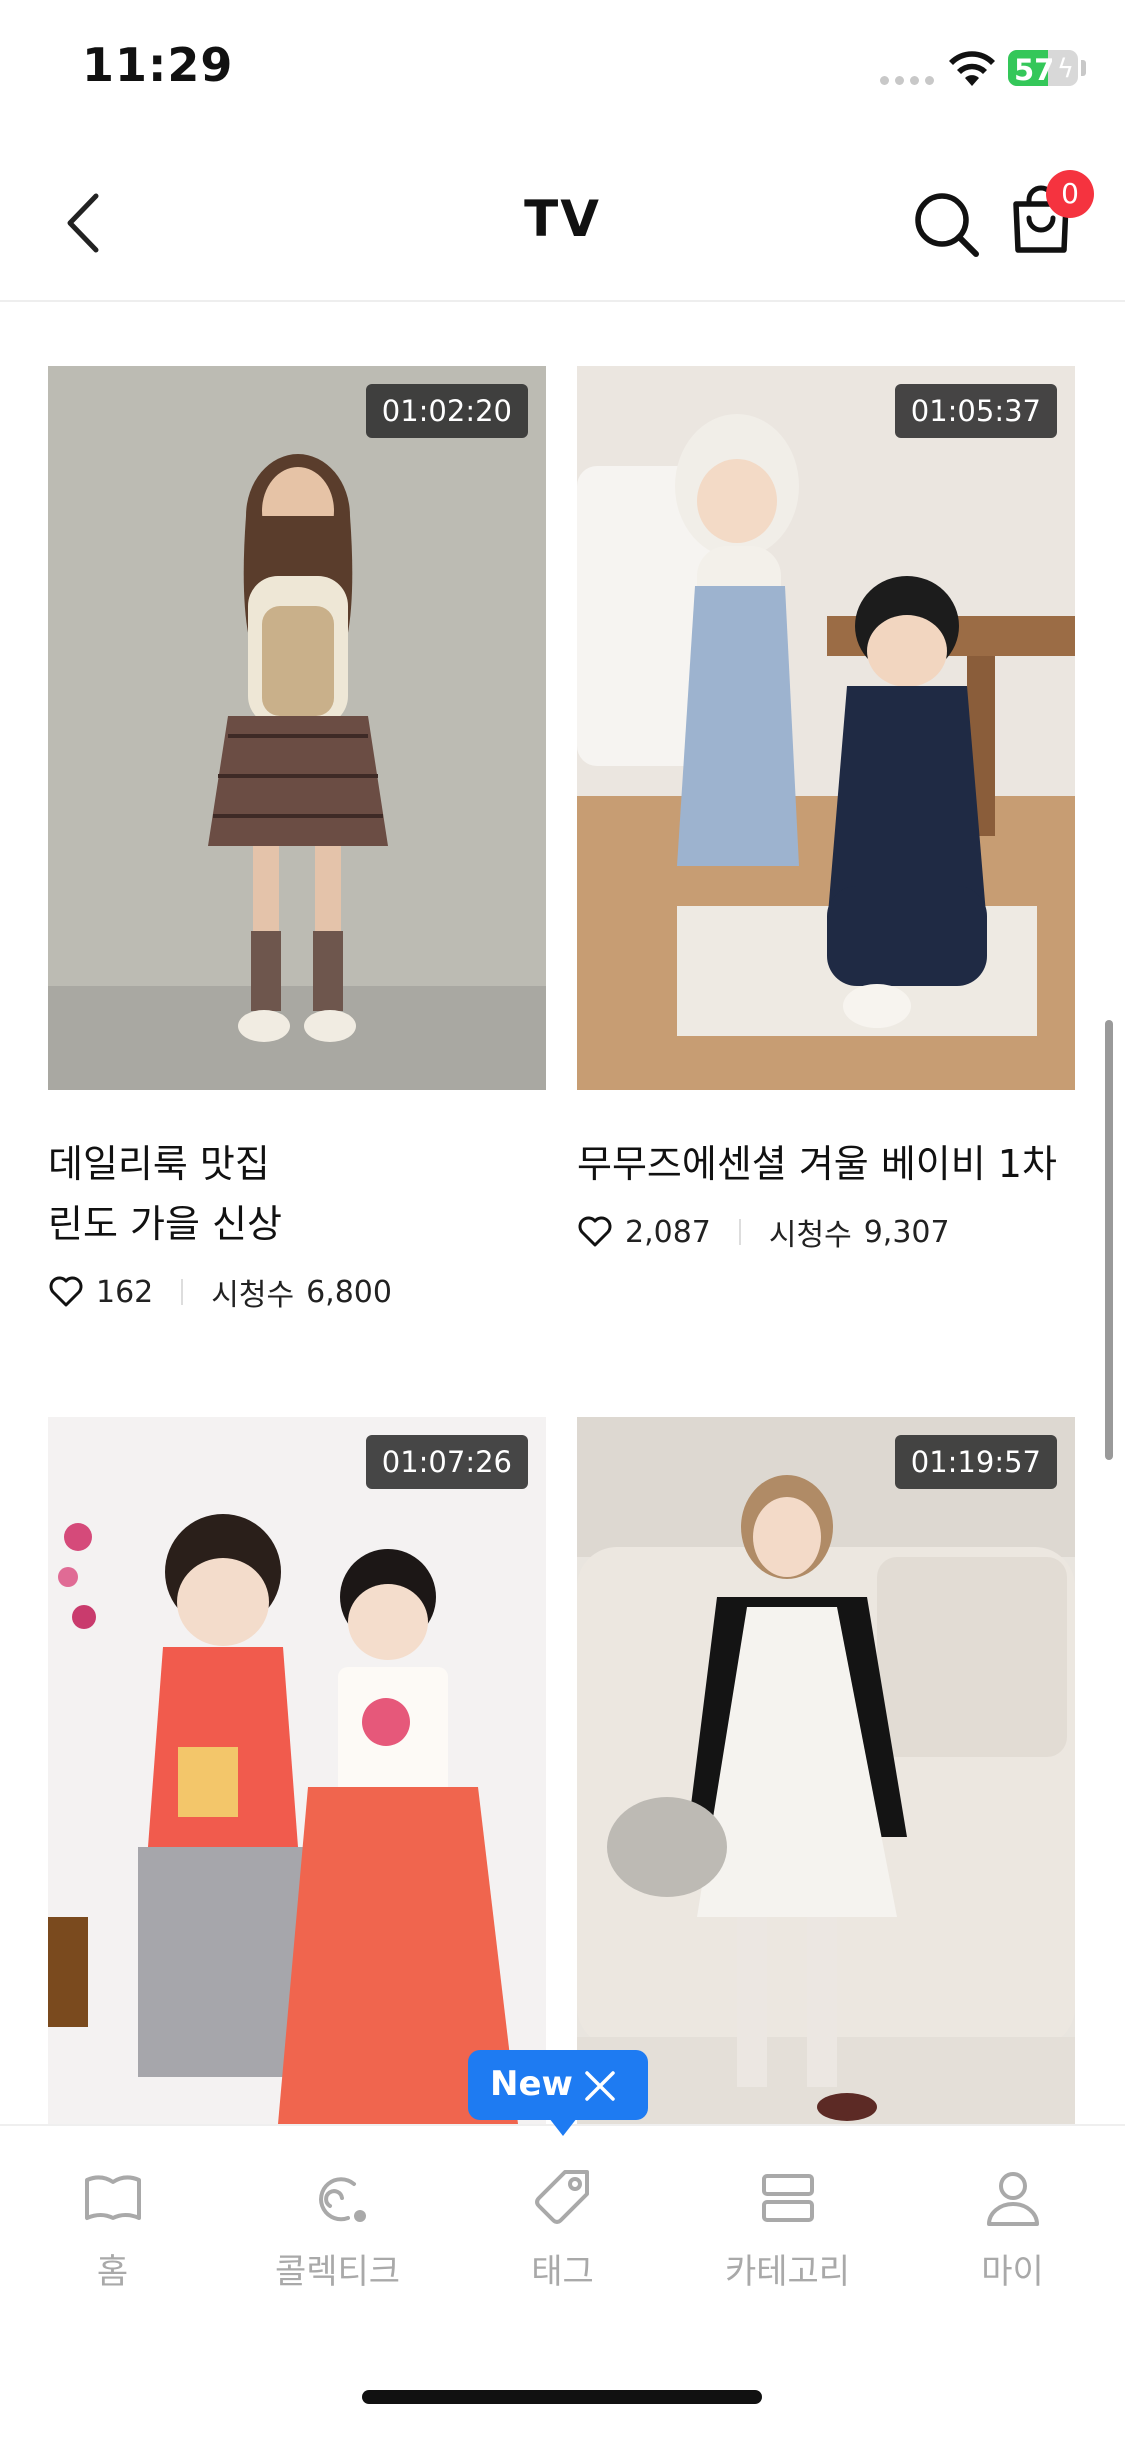  I want to click on like-count: 162, so click(125, 1292).